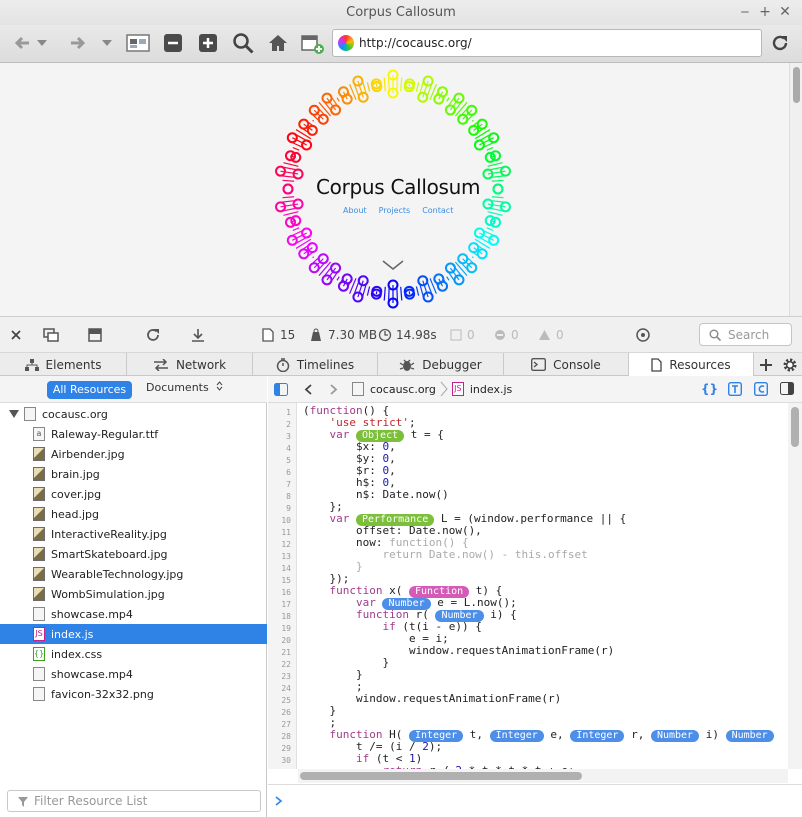 The image size is (802, 817). Describe the element at coordinates (78, 43) in the screenshot. I see `forward-button` at that location.